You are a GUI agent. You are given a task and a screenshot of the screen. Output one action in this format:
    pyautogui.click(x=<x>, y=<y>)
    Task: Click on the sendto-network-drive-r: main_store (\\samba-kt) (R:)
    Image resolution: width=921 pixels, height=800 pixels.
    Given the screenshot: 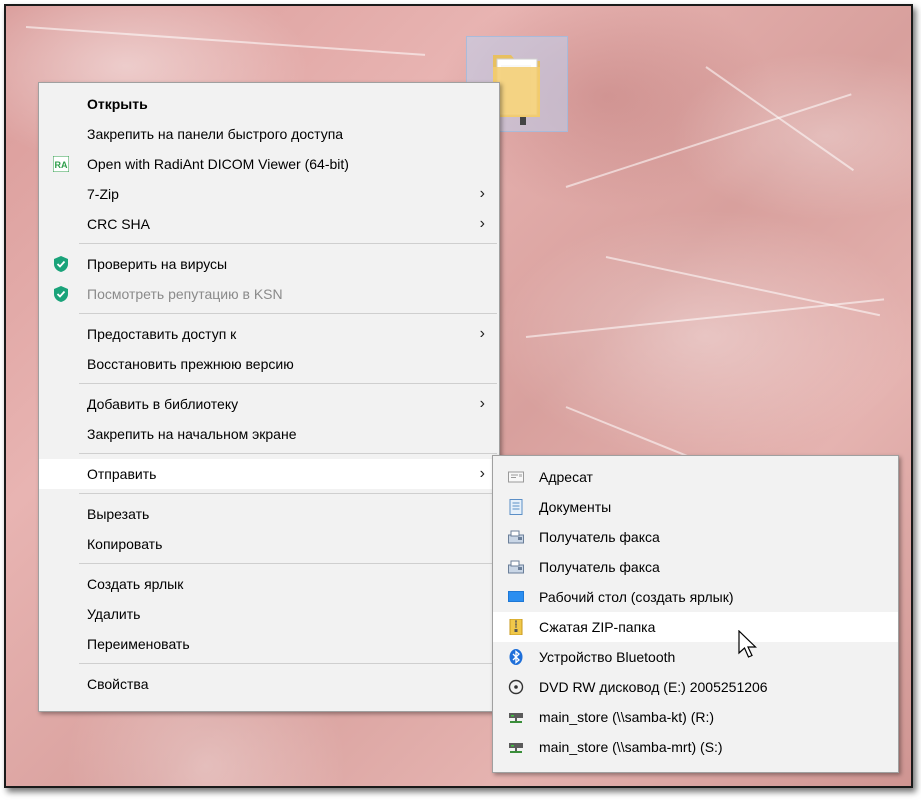 What is the action you would take?
    pyautogui.click(x=695, y=717)
    